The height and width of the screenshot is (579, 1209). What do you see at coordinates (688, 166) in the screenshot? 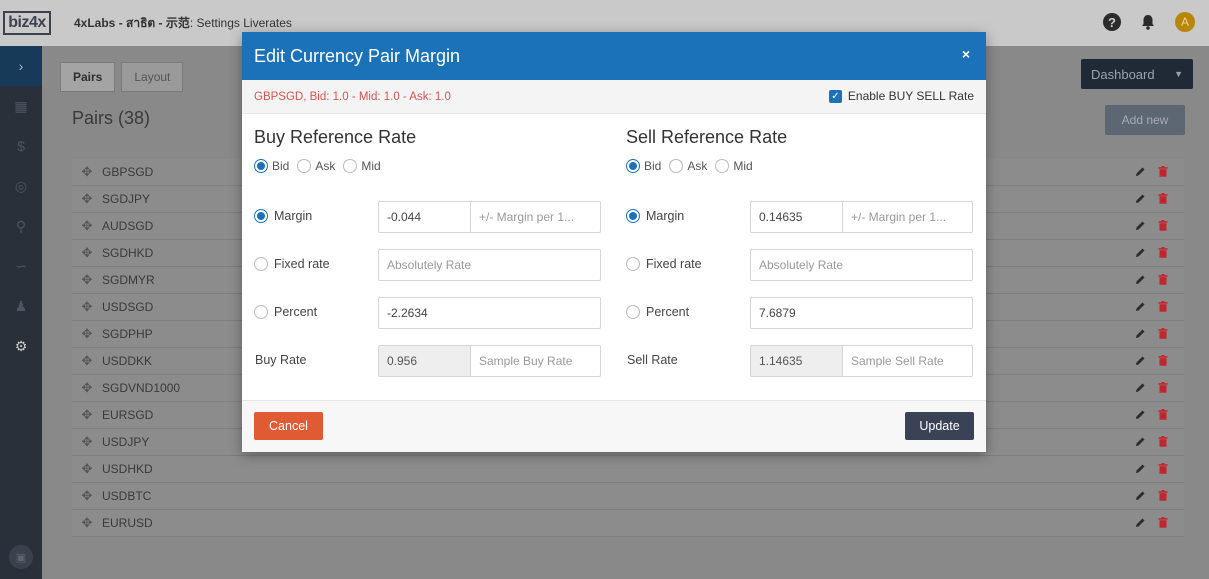
I see `sell-ref-ask: Ask` at bounding box center [688, 166].